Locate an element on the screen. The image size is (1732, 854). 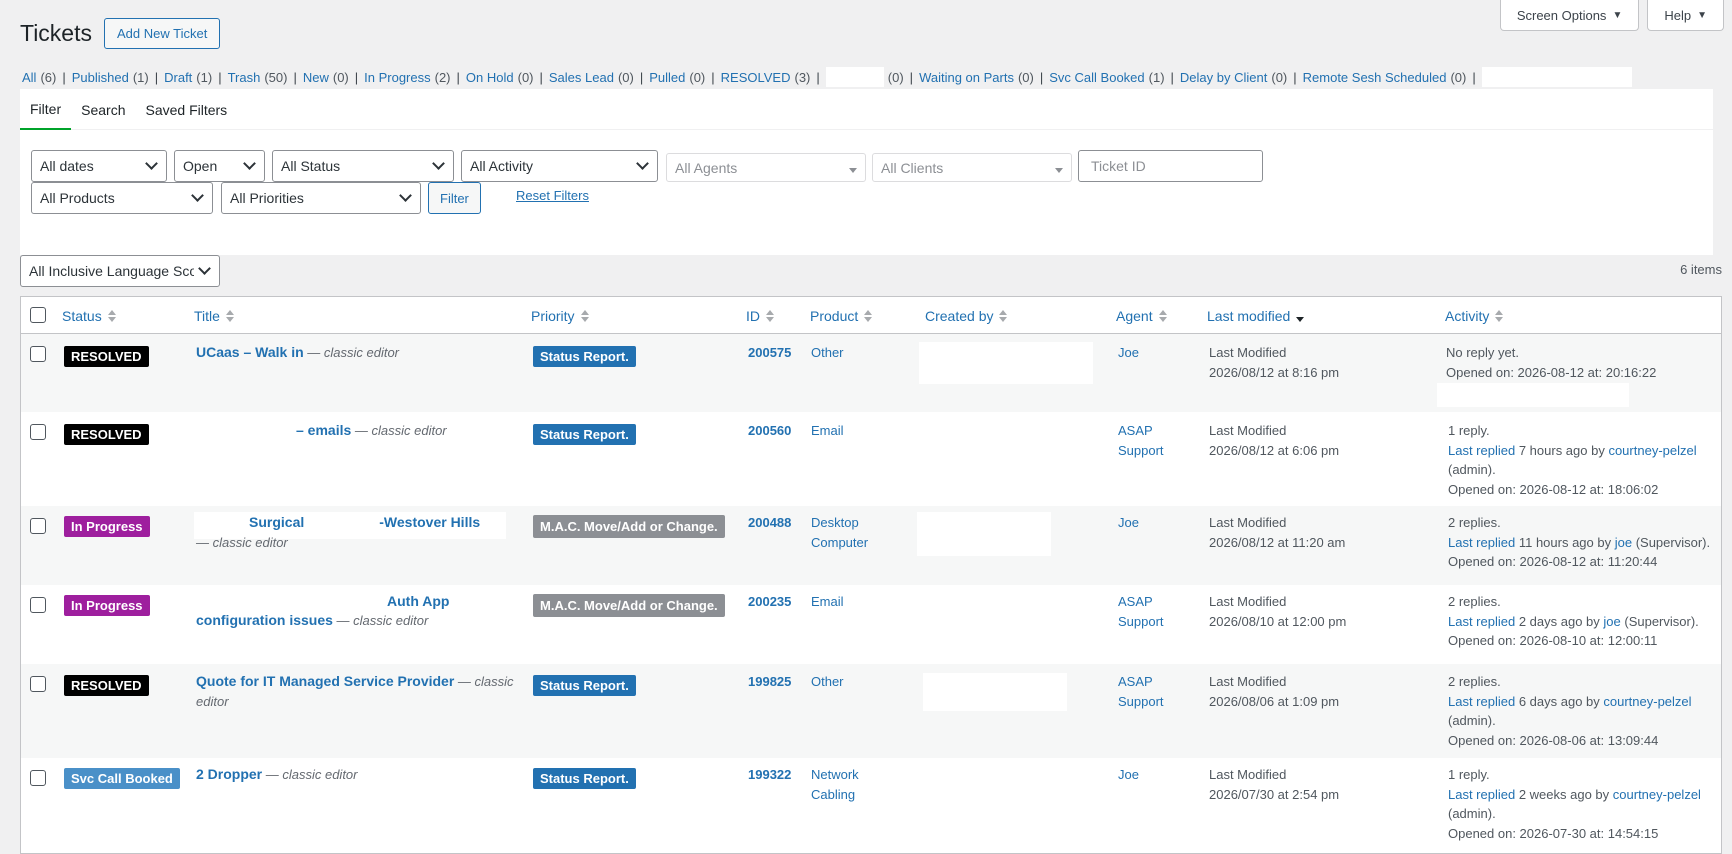
ticket-title-link: Quote for IT Managed Service Provider is located at coordinates (325, 681).